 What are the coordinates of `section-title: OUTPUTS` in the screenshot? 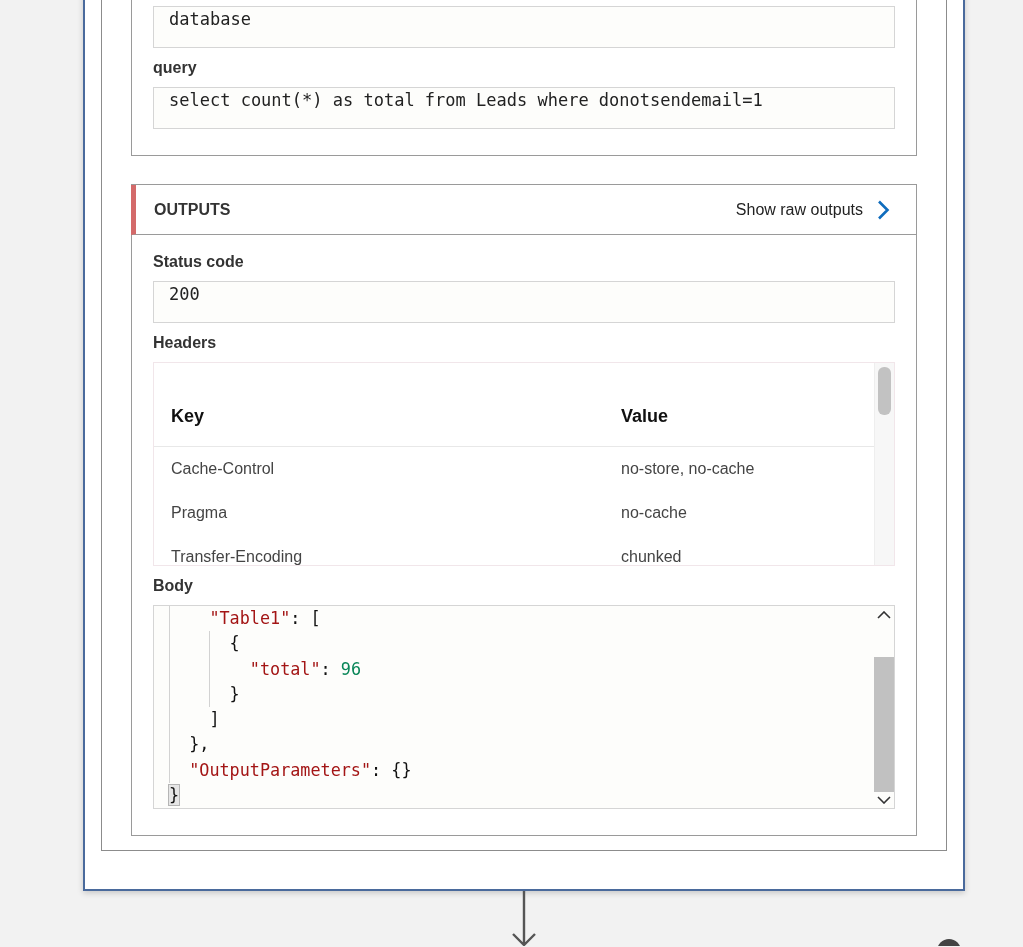 It's located at (192, 209).